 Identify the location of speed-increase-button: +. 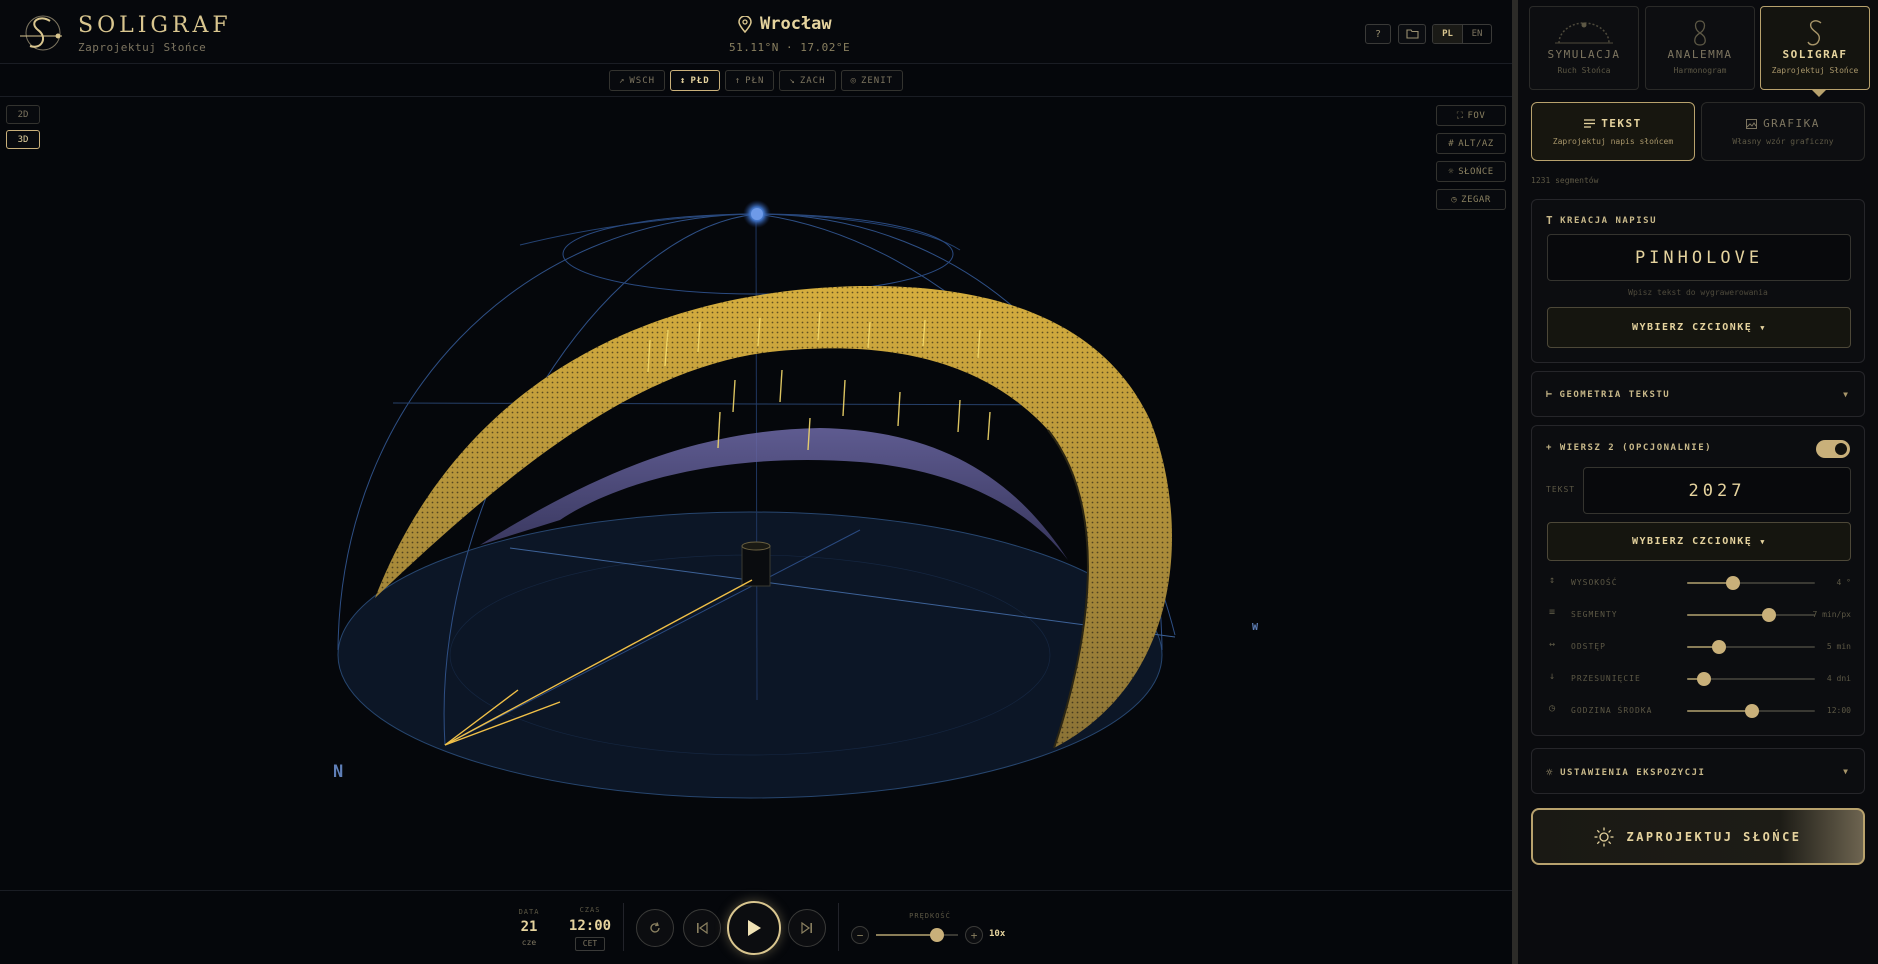
(974, 935).